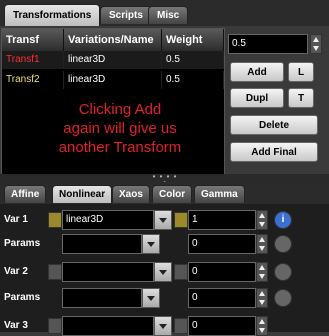 This screenshot has width=329, height=336. I want to click on var1-variation-select: linear3D, so click(108, 220).